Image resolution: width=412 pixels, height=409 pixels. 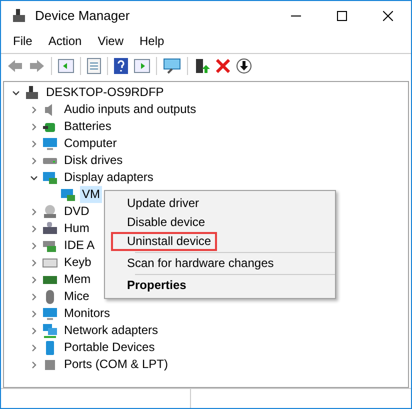 What do you see at coordinates (195, 263) in the screenshot?
I see `menu-option: Scan for hardware changes` at bounding box center [195, 263].